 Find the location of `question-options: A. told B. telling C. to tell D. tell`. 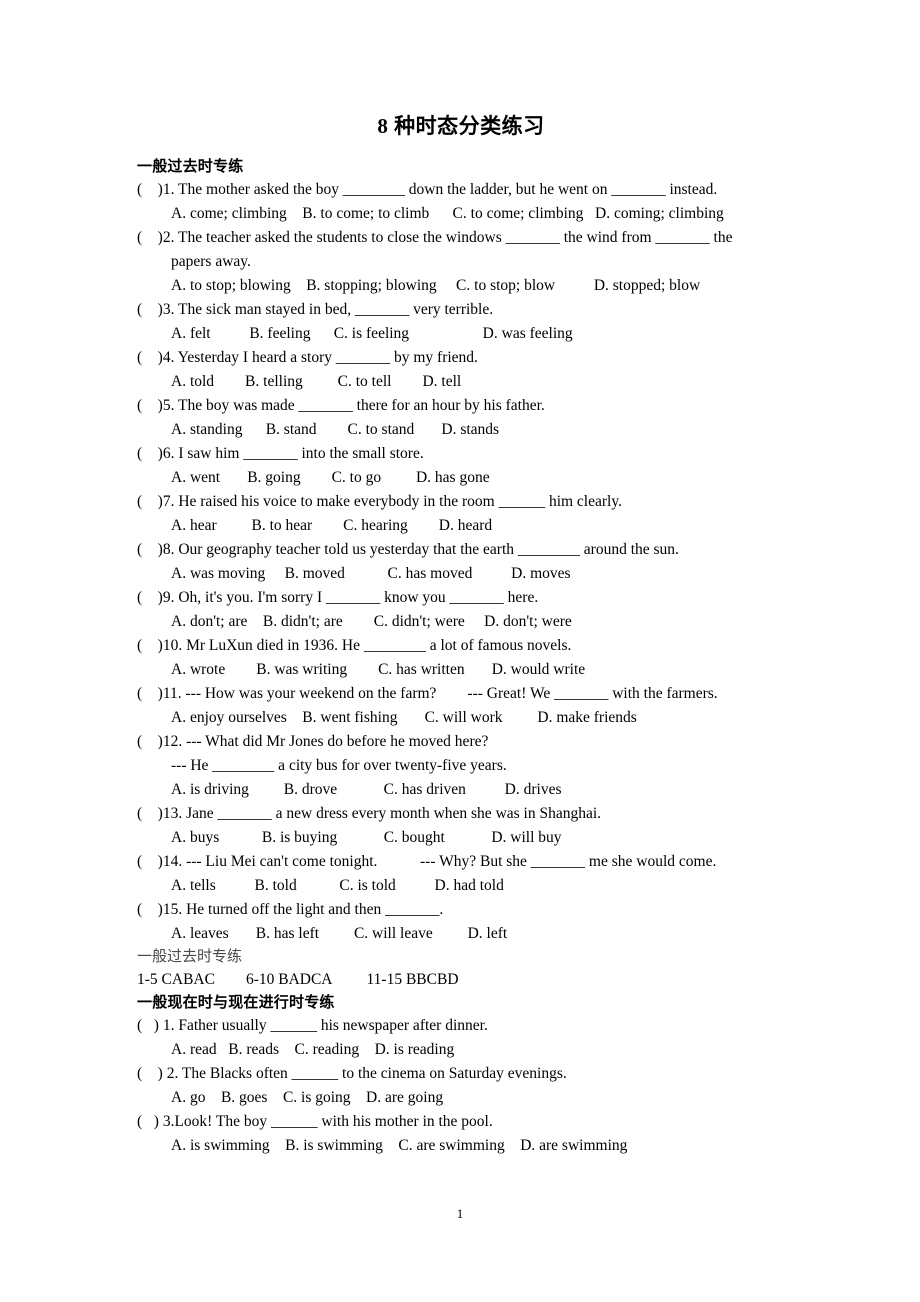

question-options: A. told B. telling C. to tell D. tell is located at coordinates (316, 381).